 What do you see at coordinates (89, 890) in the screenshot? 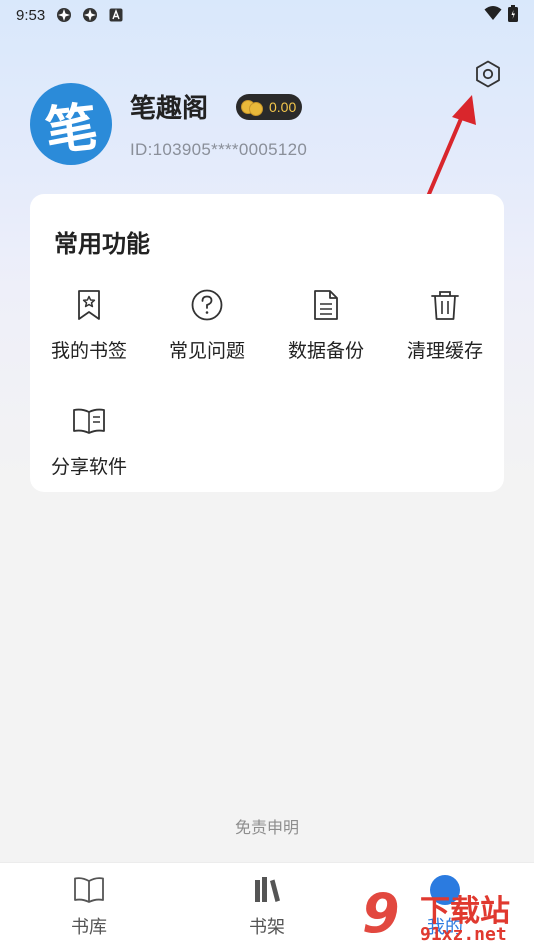
I see `book-icon` at bounding box center [89, 890].